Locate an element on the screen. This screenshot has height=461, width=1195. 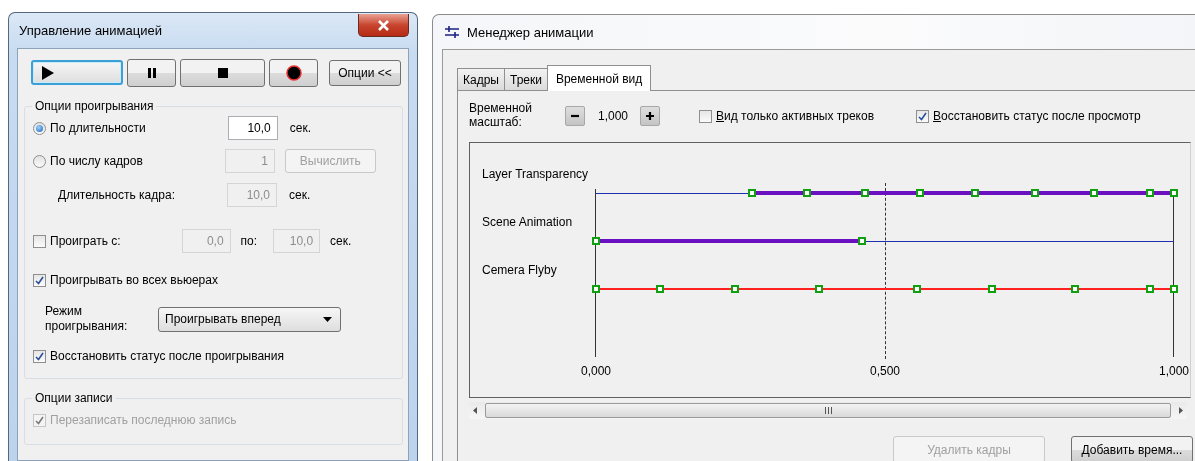
option-label: По длительности is located at coordinates (98, 128).